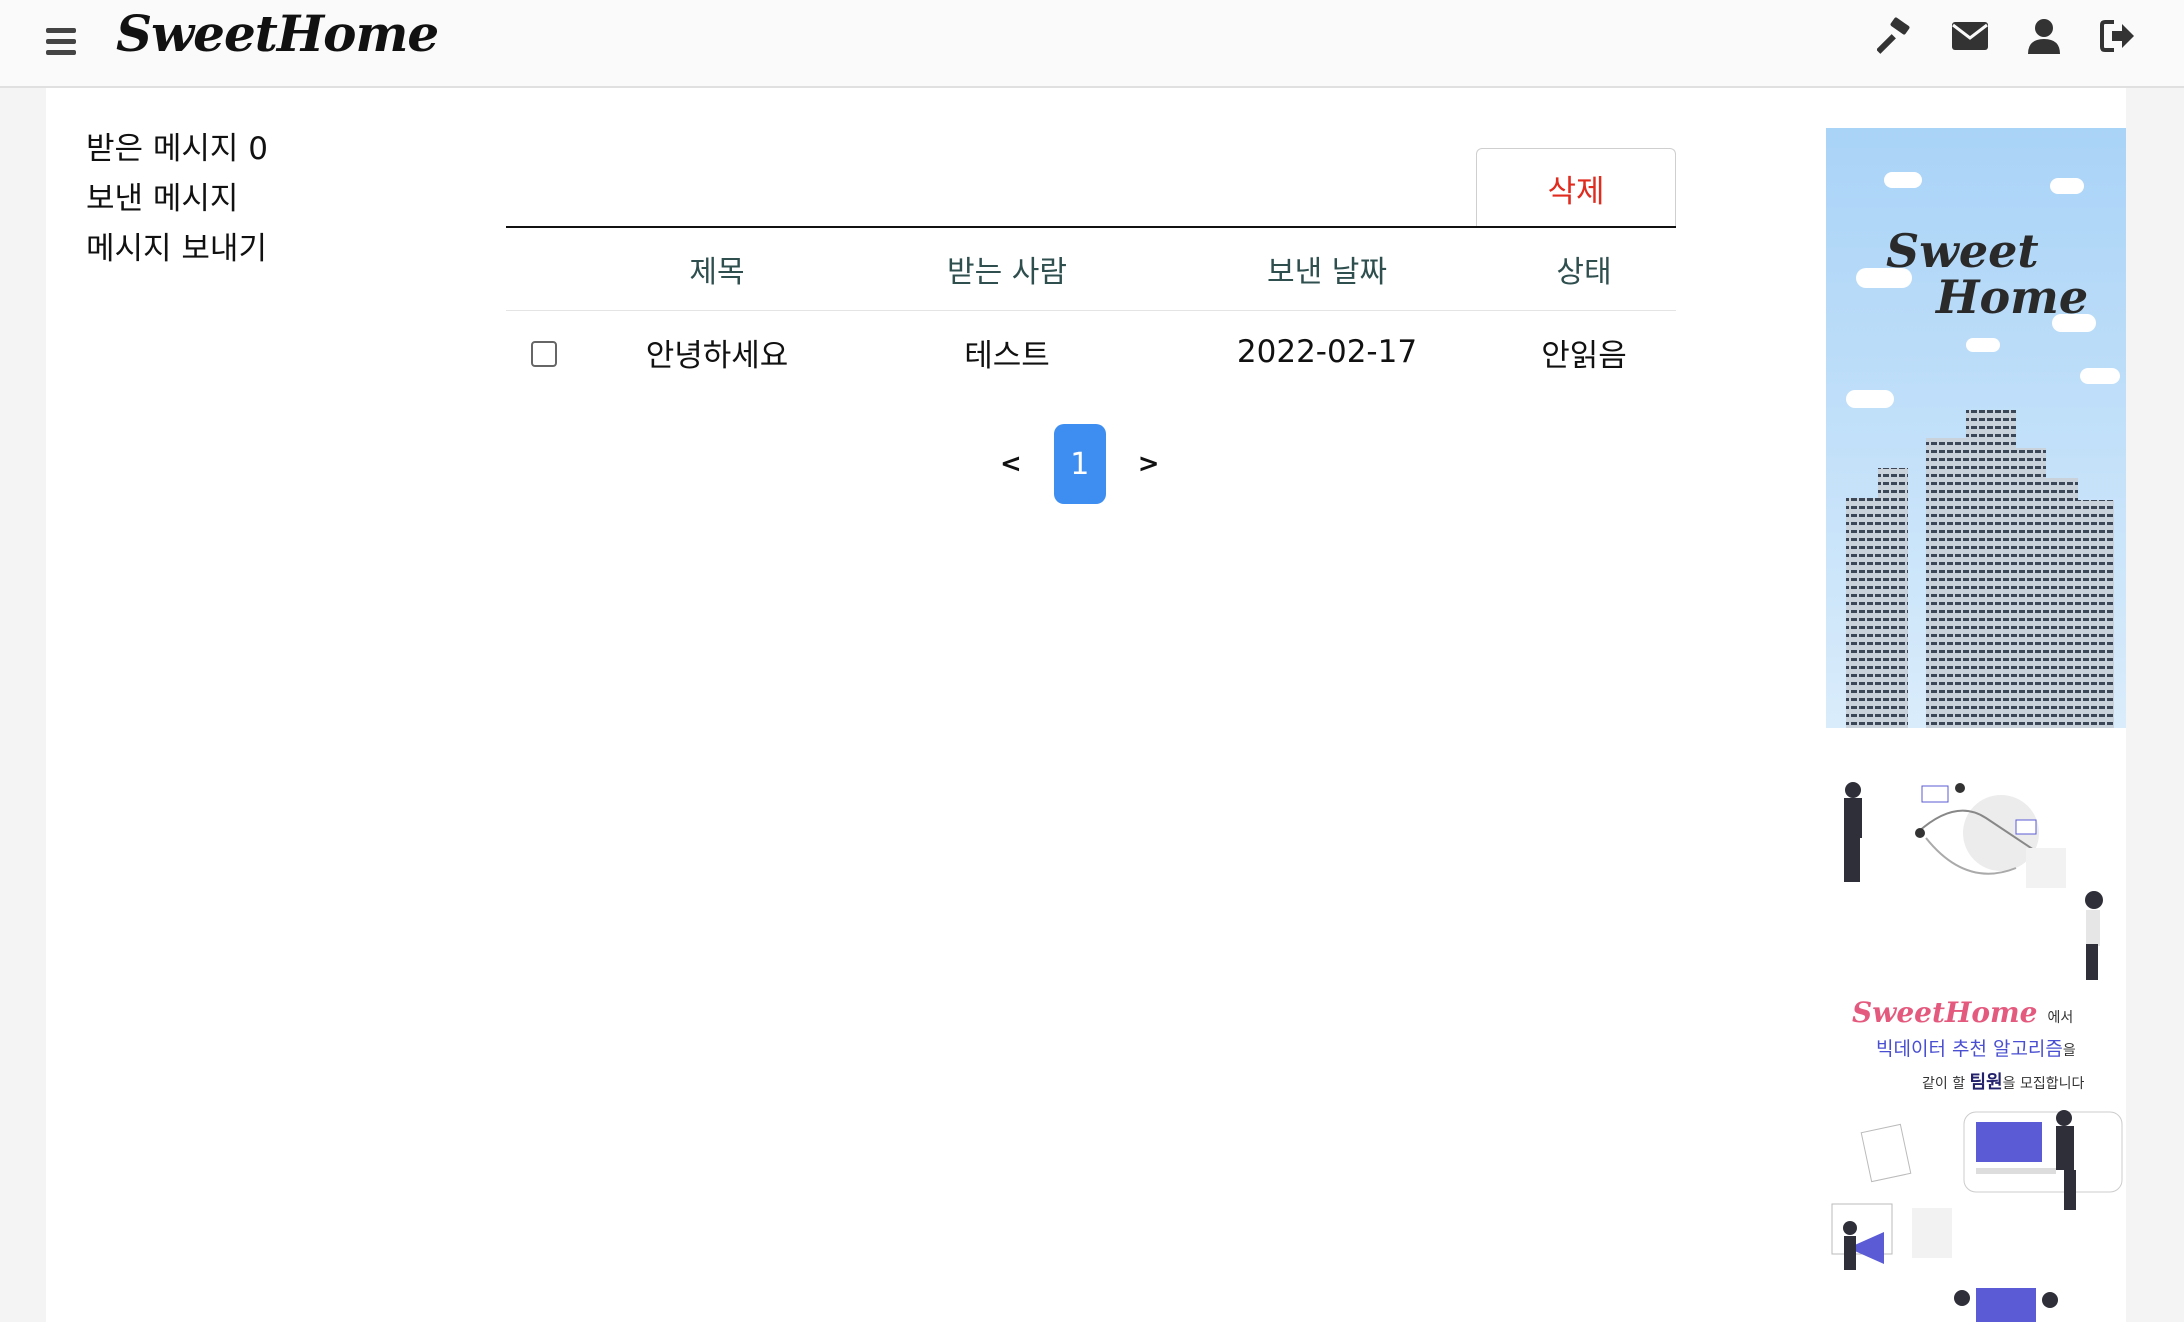  What do you see at coordinates (2118, 36) in the screenshot?
I see `sign-out-icon` at bounding box center [2118, 36].